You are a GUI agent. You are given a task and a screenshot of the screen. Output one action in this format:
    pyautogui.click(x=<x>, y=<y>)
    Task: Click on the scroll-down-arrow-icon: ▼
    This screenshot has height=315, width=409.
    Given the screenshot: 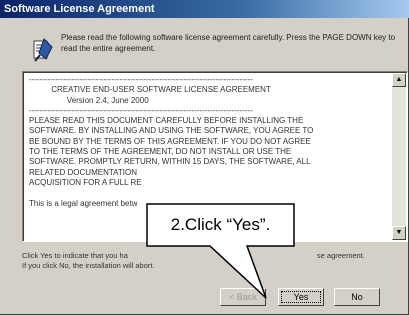 What is the action you would take?
    pyautogui.click(x=399, y=233)
    